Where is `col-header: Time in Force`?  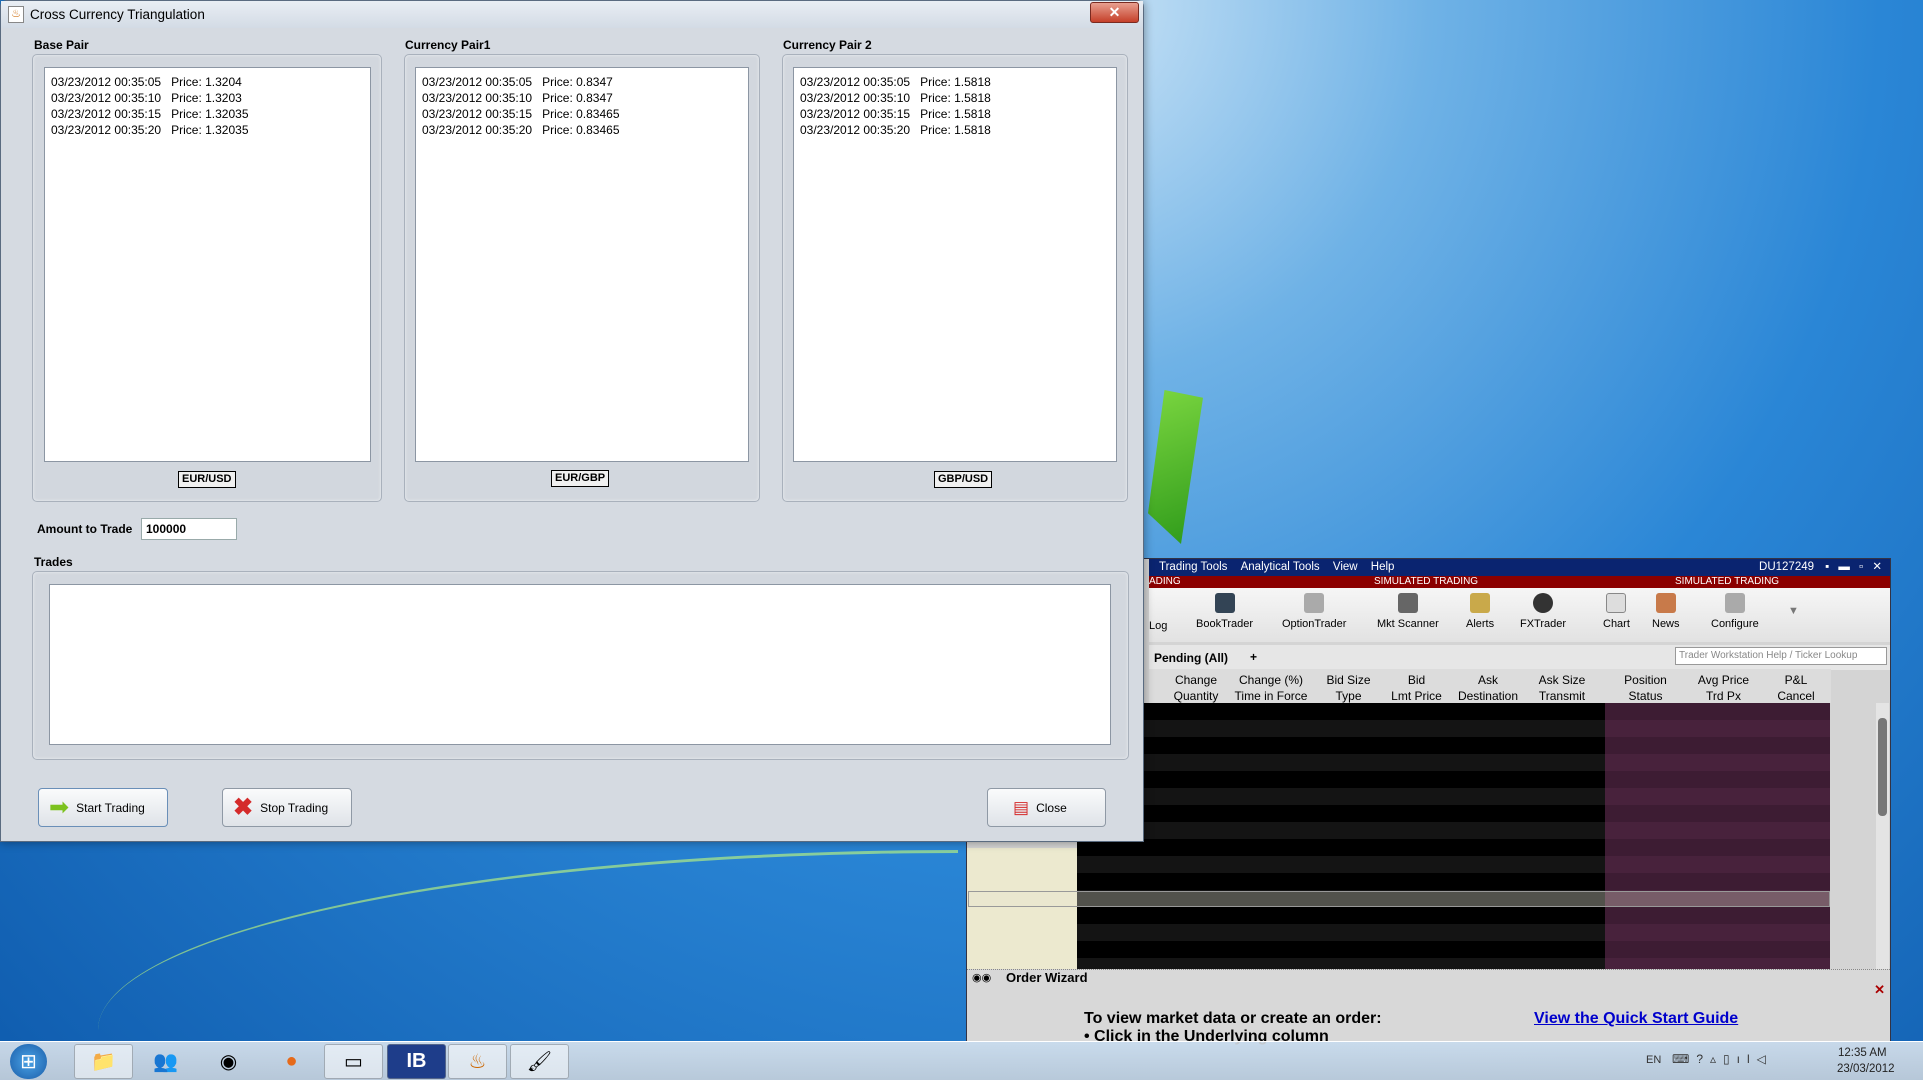 col-header: Time in Force is located at coordinates (1271, 696).